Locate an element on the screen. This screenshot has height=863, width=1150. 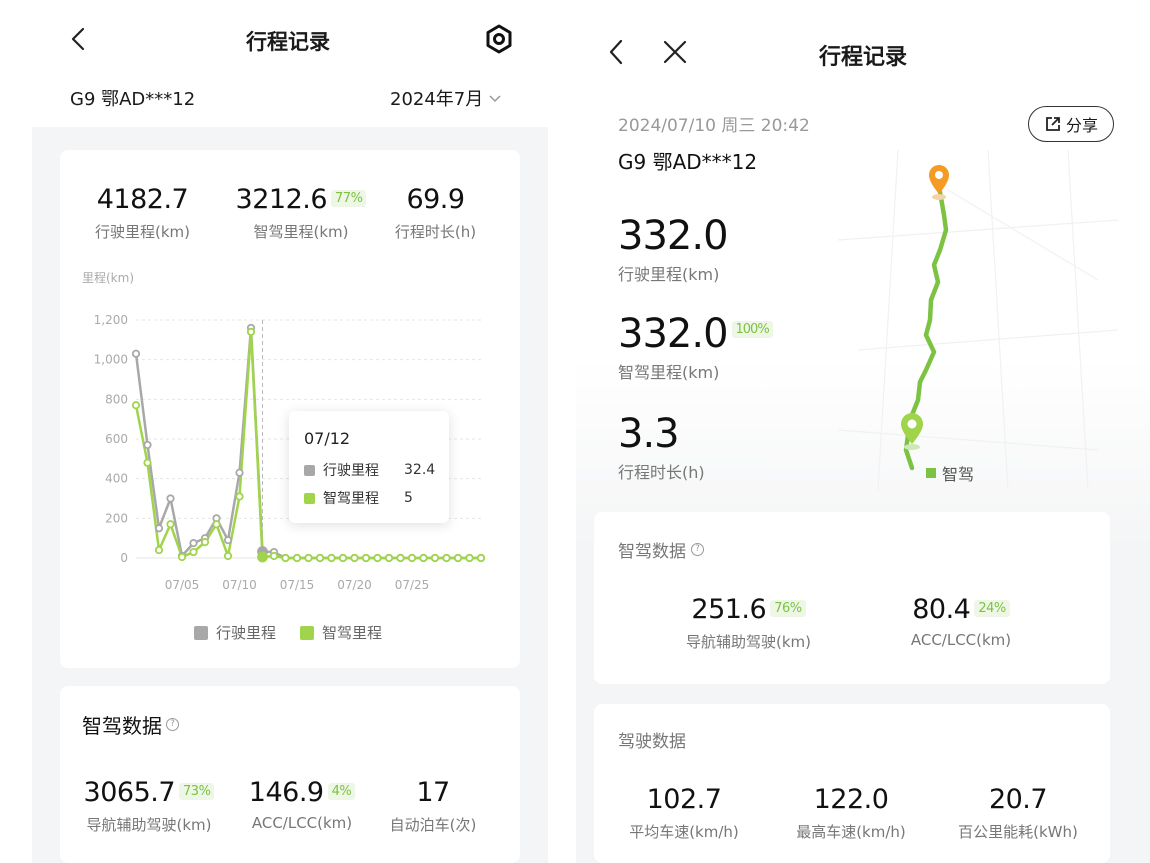
share-button: 分享 is located at coordinates (1071, 124).